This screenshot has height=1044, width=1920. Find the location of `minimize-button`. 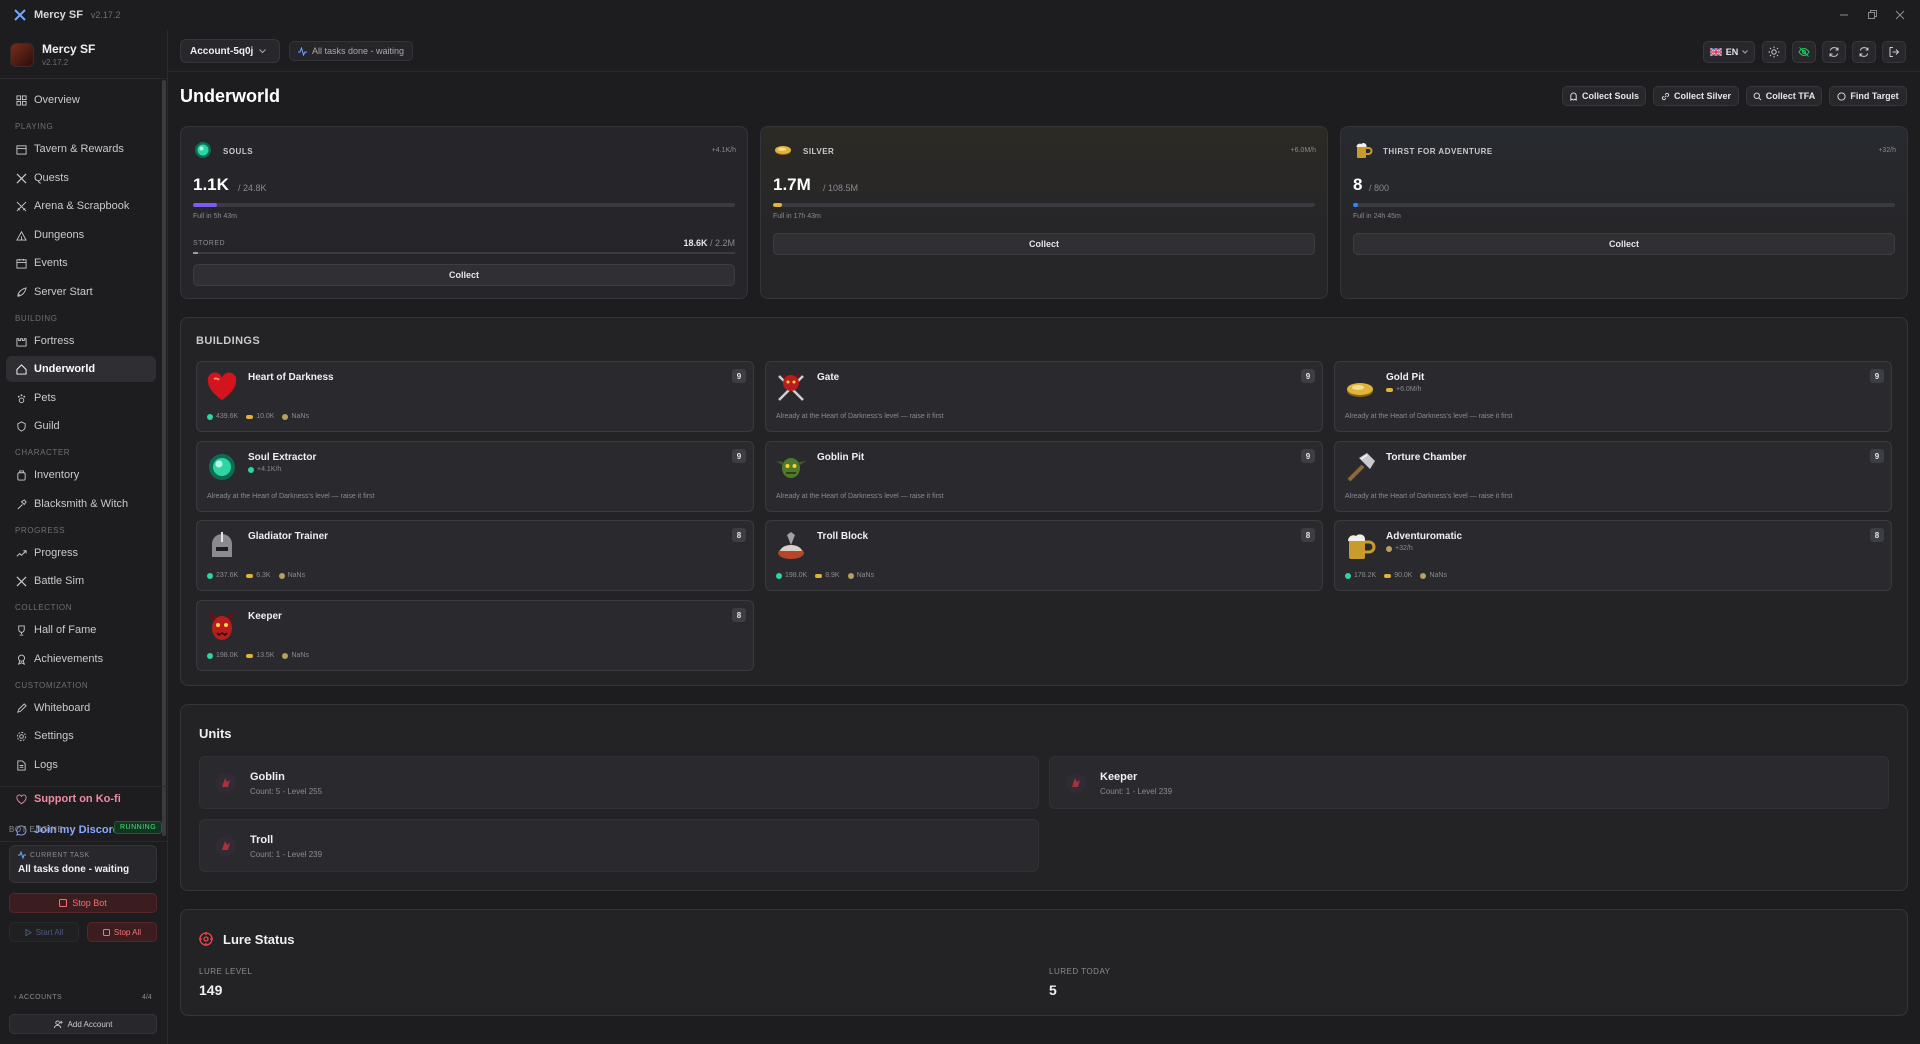

minimize-button is located at coordinates (1844, 15).